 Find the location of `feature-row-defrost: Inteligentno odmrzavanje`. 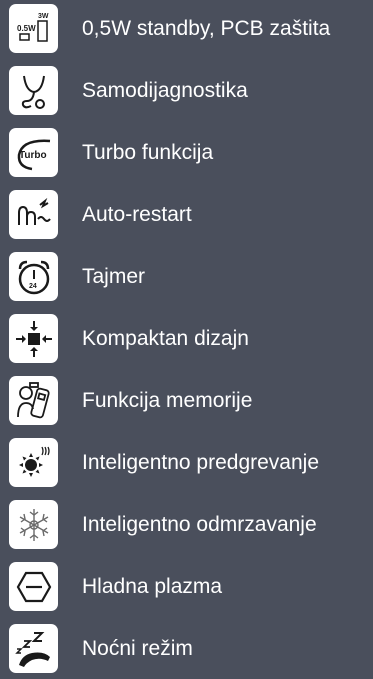

feature-row-defrost: Inteligentno odmrzavanje is located at coordinates (186, 525).